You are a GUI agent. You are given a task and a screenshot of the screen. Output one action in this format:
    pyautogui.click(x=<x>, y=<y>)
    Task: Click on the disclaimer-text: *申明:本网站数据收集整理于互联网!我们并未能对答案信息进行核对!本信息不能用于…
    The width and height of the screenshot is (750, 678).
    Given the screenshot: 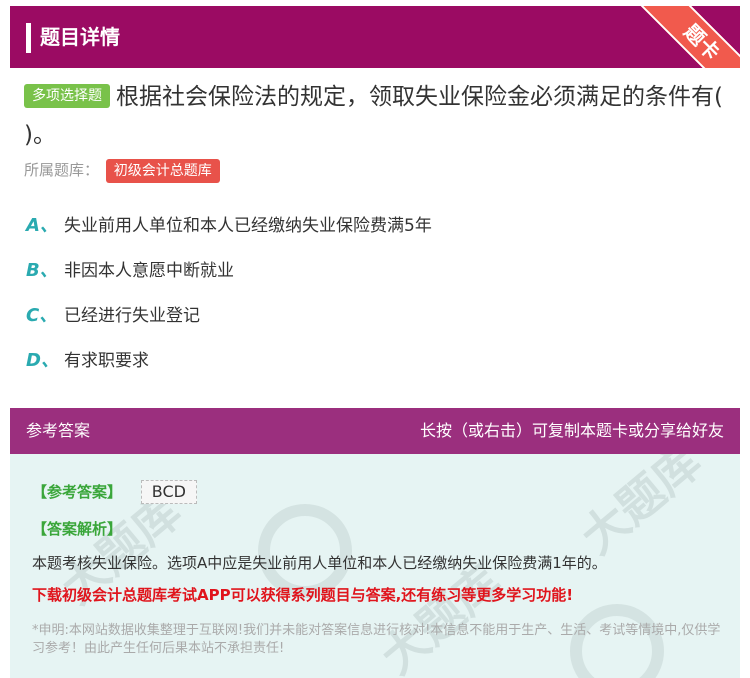 What is the action you would take?
    pyautogui.click(x=376, y=639)
    